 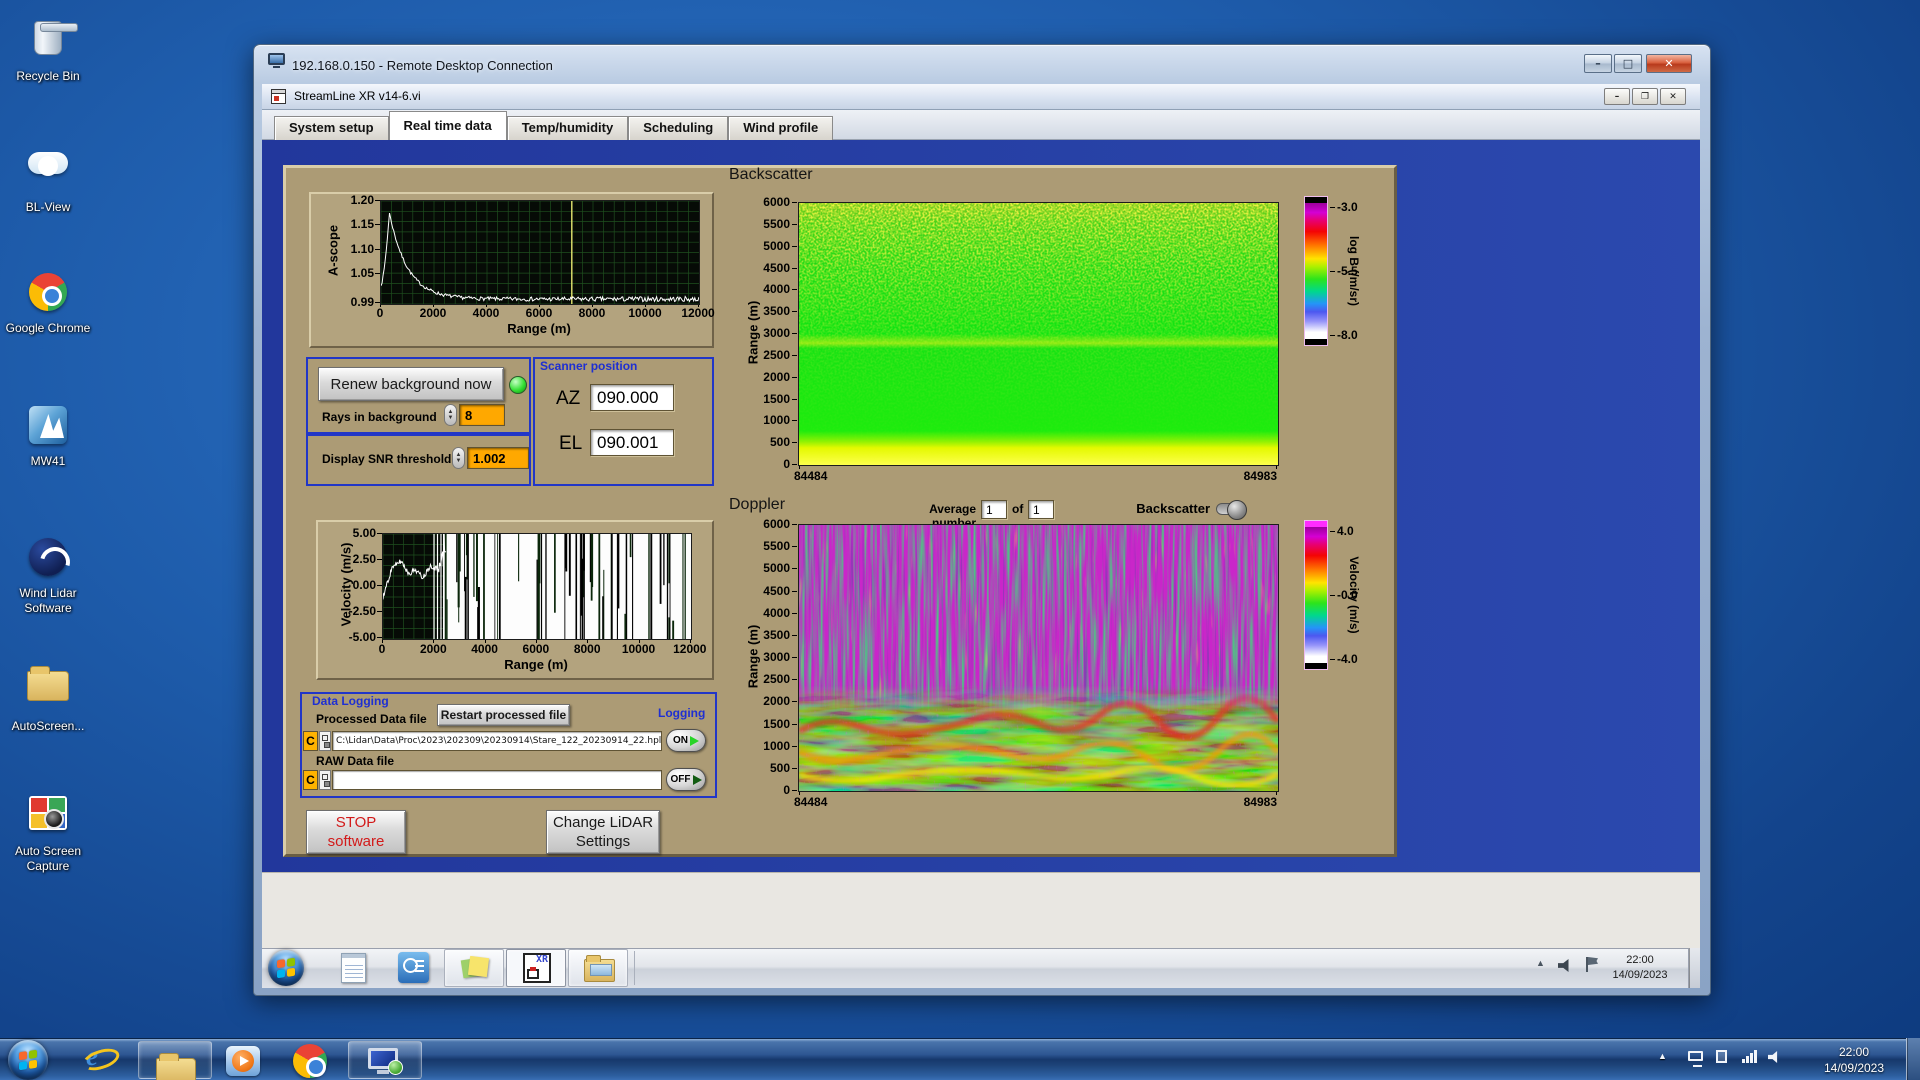 What do you see at coordinates (1774, 1057) in the screenshot?
I see `tray-volume-icon` at bounding box center [1774, 1057].